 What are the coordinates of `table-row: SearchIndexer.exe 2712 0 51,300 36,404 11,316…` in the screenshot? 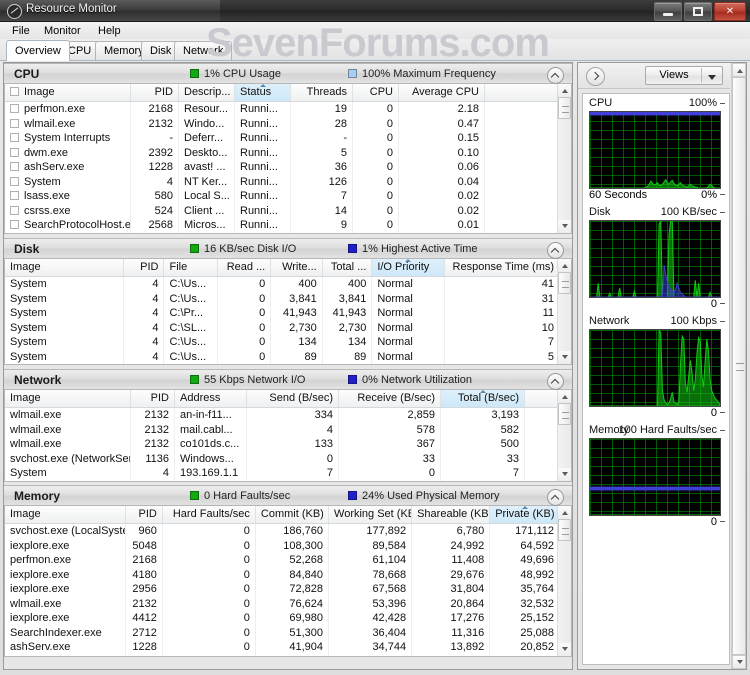 It's located at (288, 632).